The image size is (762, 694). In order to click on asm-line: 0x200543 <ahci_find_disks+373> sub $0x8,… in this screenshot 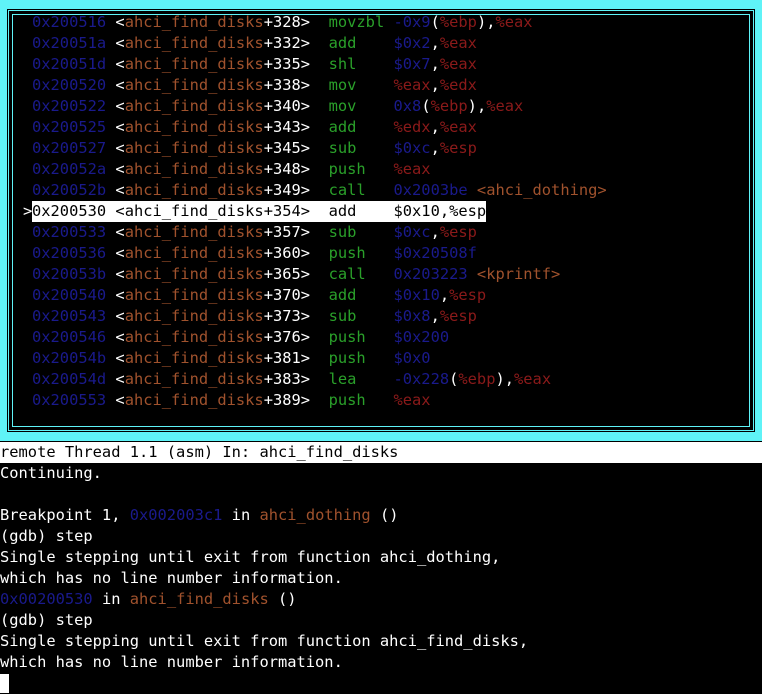, I will do `click(392, 316)`.